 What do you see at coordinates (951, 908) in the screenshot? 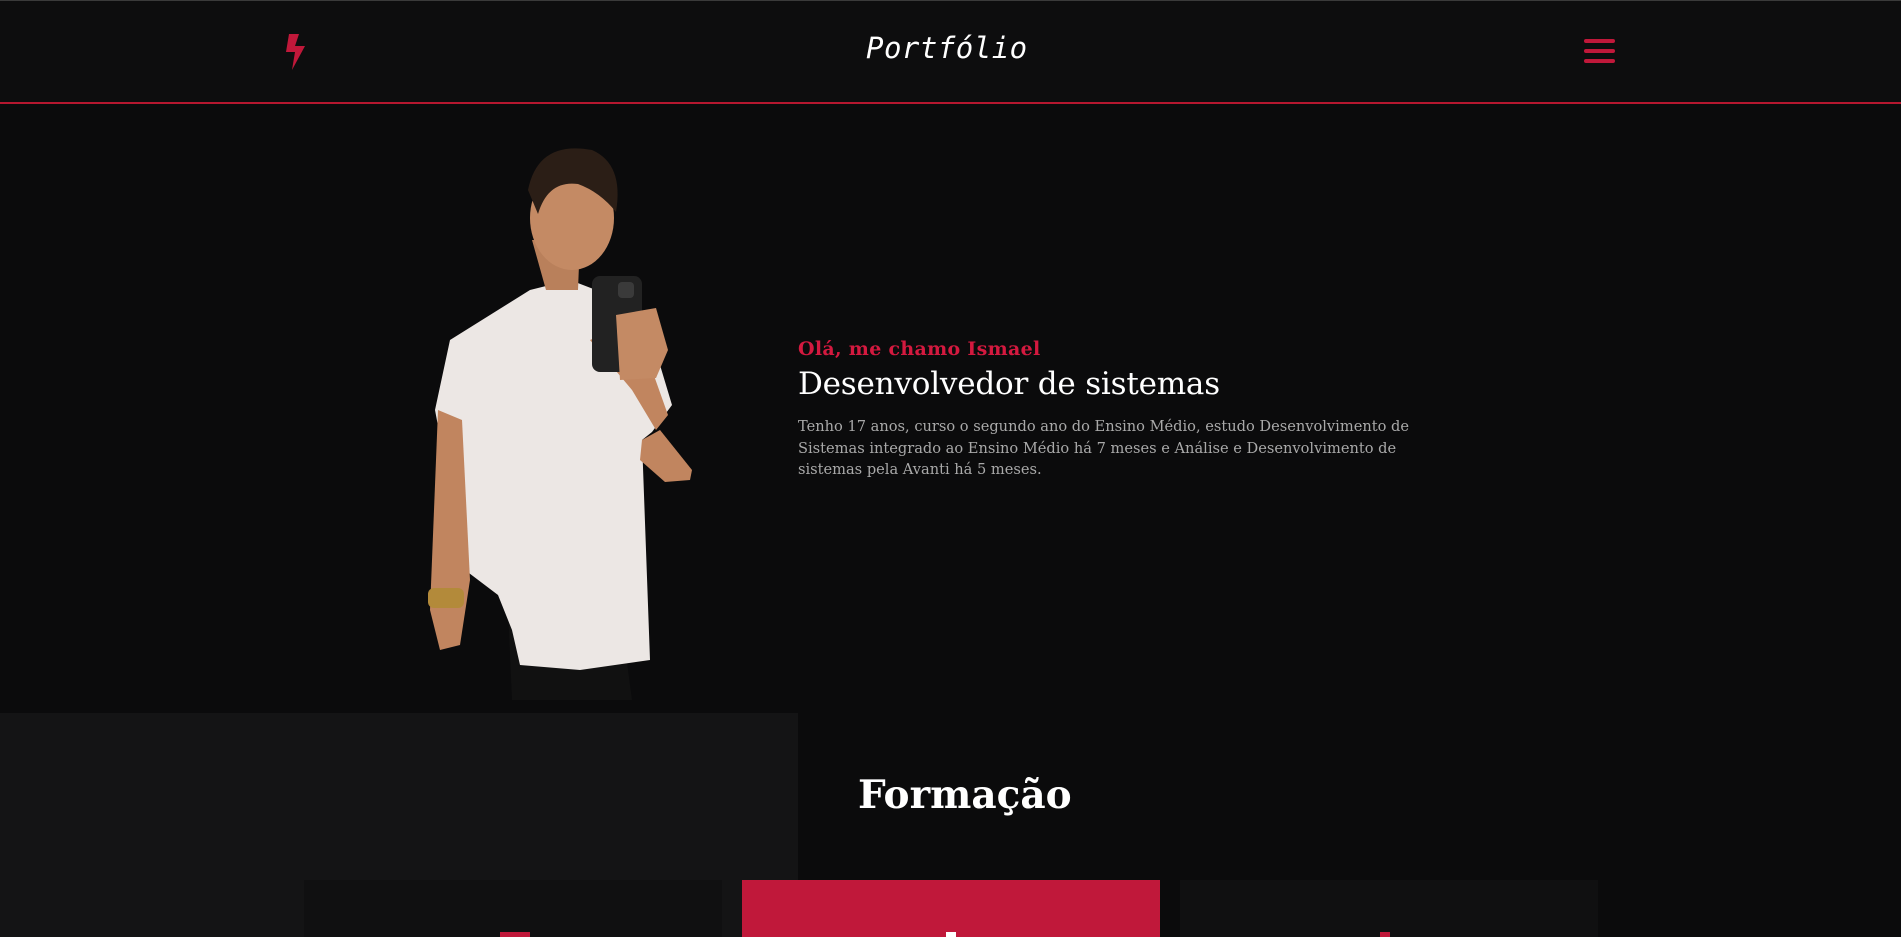
I see `education-card-active` at bounding box center [951, 908].